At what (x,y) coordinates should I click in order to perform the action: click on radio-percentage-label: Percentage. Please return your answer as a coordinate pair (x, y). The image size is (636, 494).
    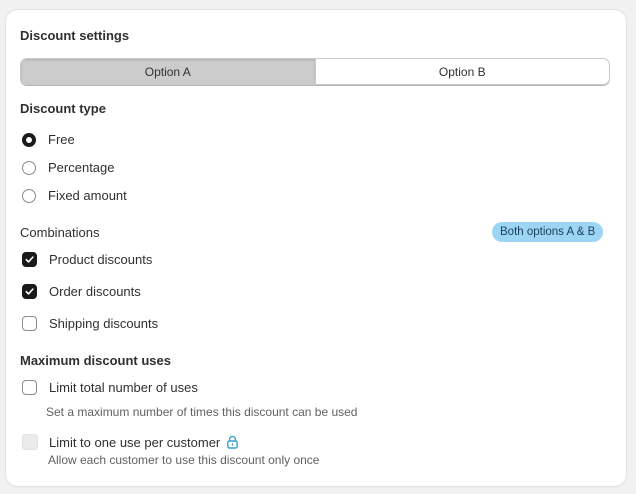
    Looking at the image, I should click on (81, 167).